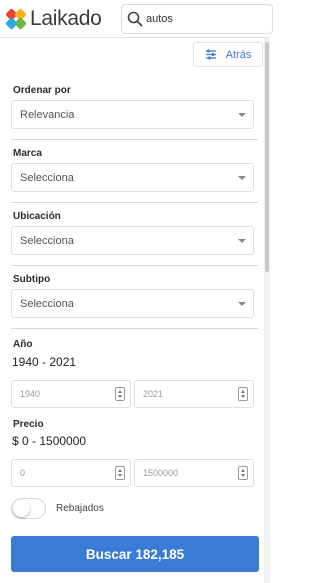 The image size is (320, 583). What do you see at coordinates (206, 19) in the screenshot?
I see `search-input` at bounding box center [206, 19].